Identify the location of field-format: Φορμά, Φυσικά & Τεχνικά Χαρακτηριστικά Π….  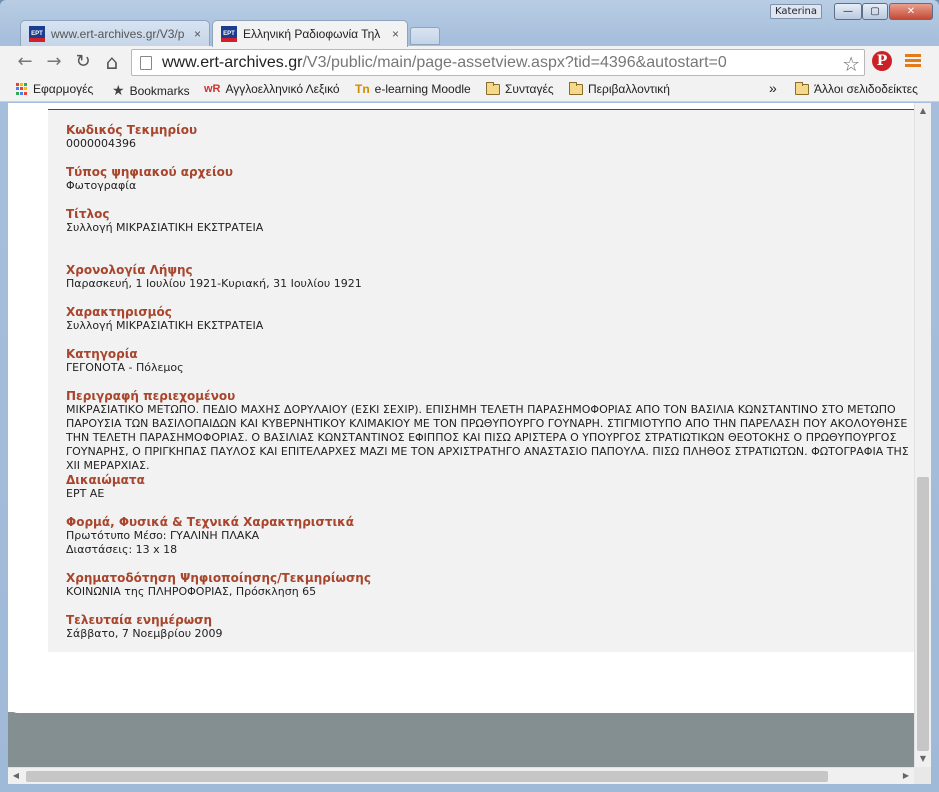
(210, 536).